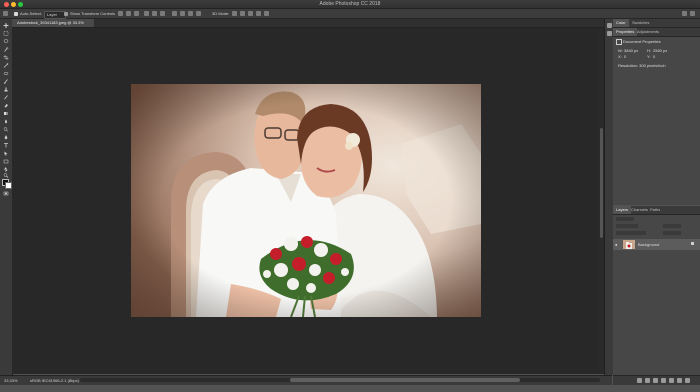 This screenshot has height=392, width=700. Describe the element at coordinates (128, 13) in the screenshot. I see `align-vertical-center-icon` at that location.